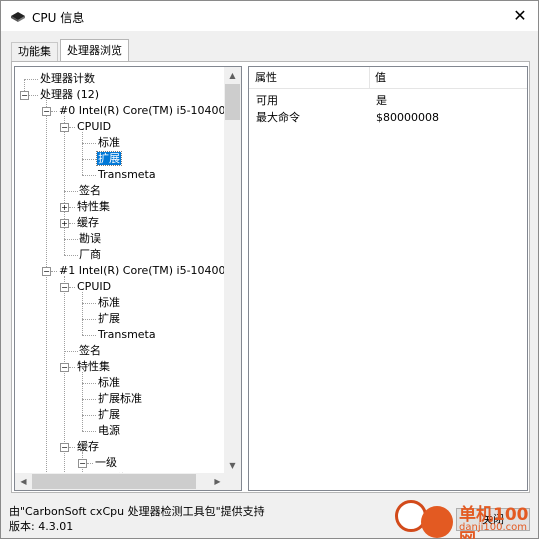 The image size is (539, 539). Describe the element at coordinates (90, 239) in the screenshot. I see `tree-item-errata: 勘误` at that location.